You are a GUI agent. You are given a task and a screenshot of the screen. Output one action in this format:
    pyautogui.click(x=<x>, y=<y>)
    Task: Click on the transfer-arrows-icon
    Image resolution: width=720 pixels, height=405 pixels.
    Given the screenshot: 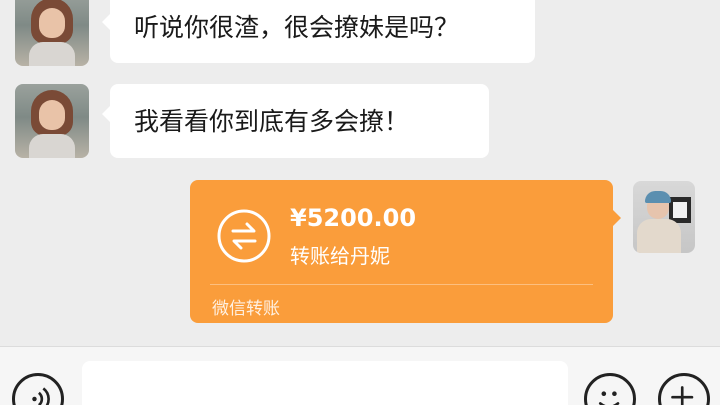 What is the action you would take?
    pyautogui.click(x=244, y=236)
    